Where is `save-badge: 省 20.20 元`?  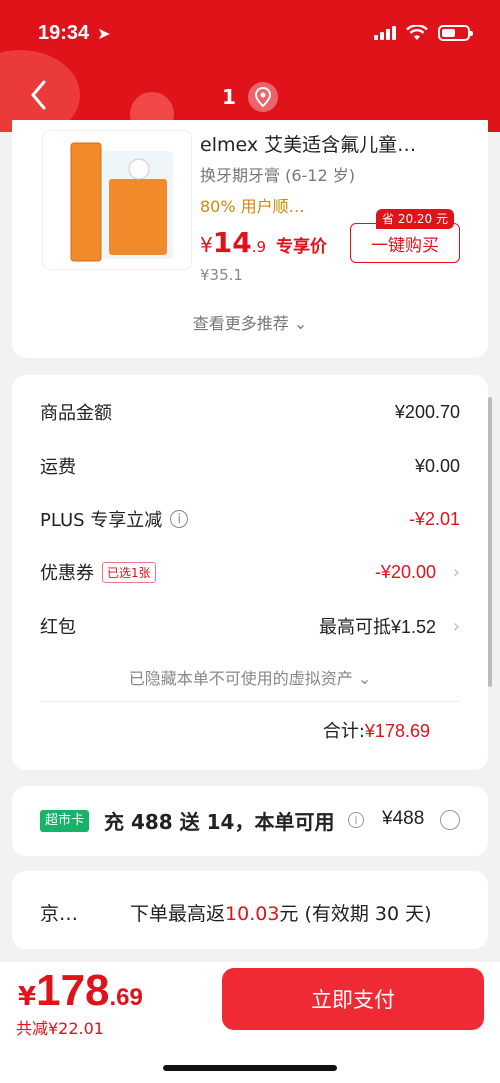 save-badge: 省 20.20 元 is located at coordinates (415, 219).